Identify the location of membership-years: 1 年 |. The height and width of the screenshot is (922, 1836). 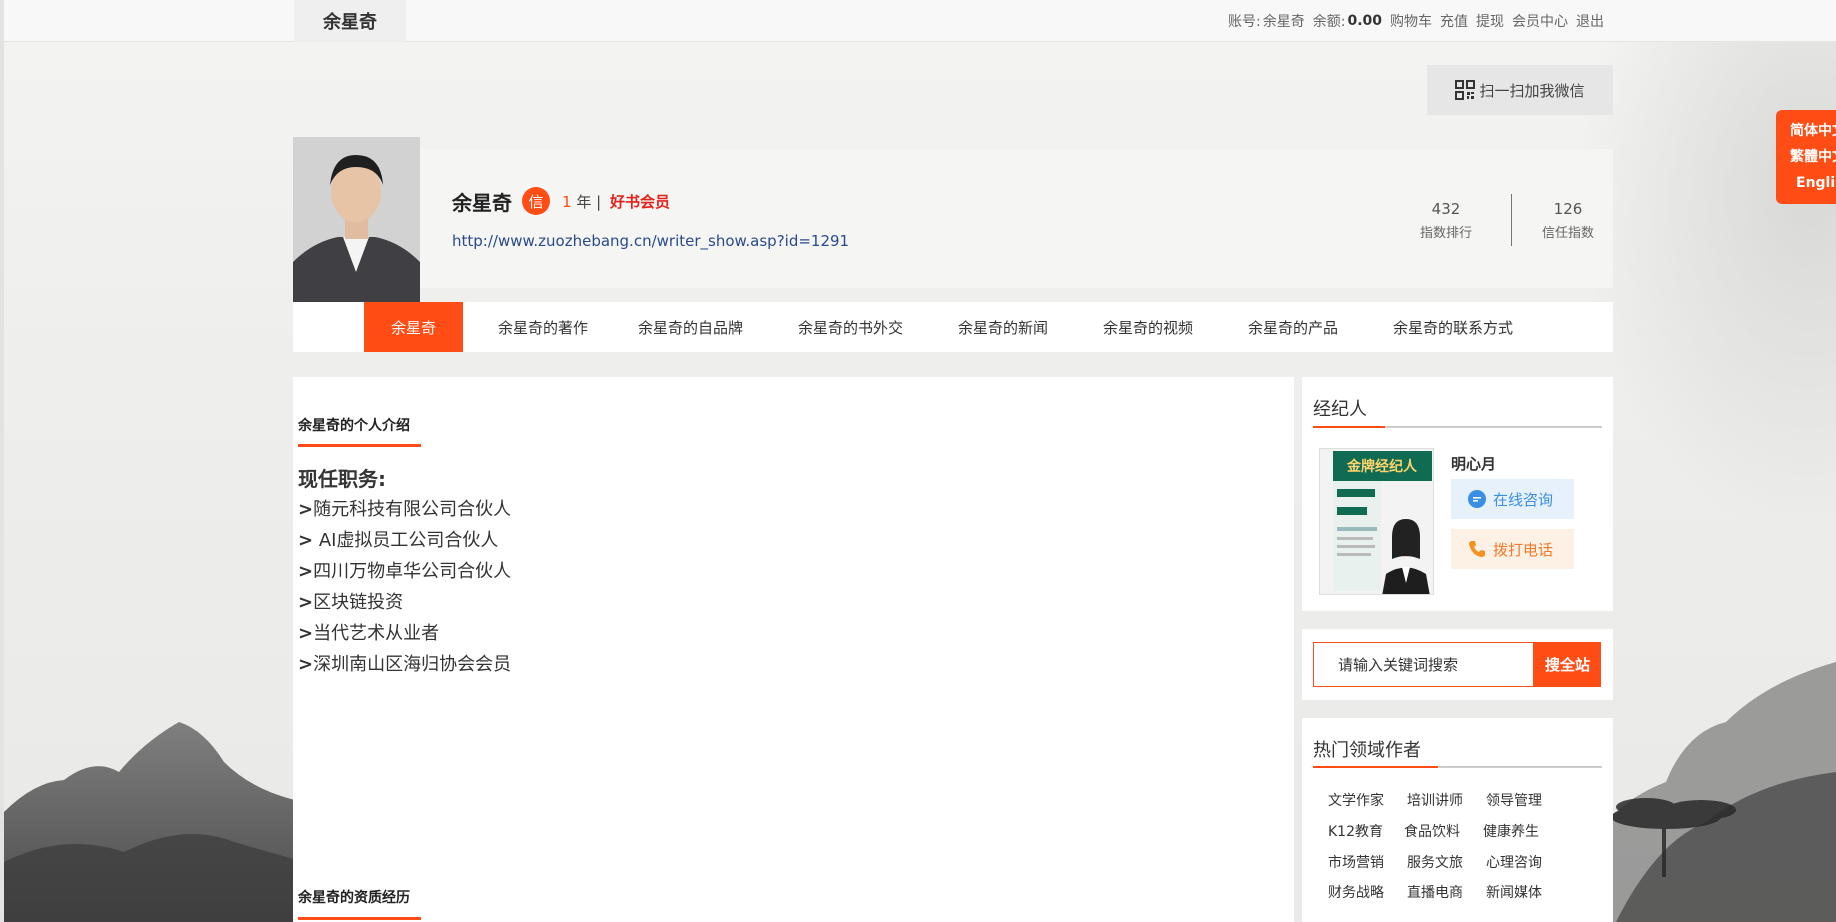
(581, 201).